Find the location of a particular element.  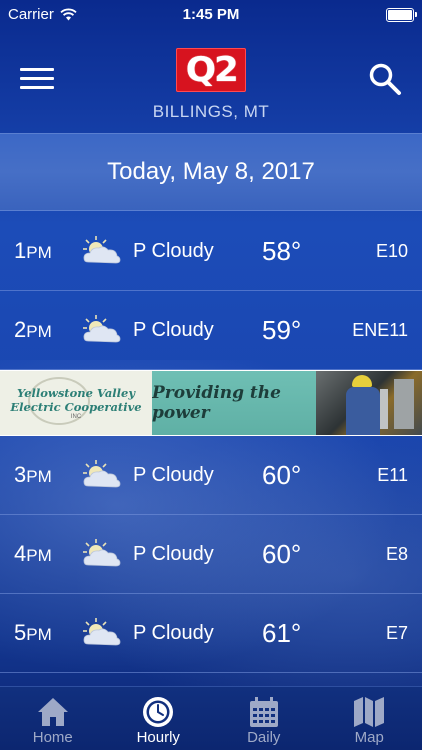

hourly-row: 2PM P Cloudy 59° ENE11 is located at coordinates (211, 330).